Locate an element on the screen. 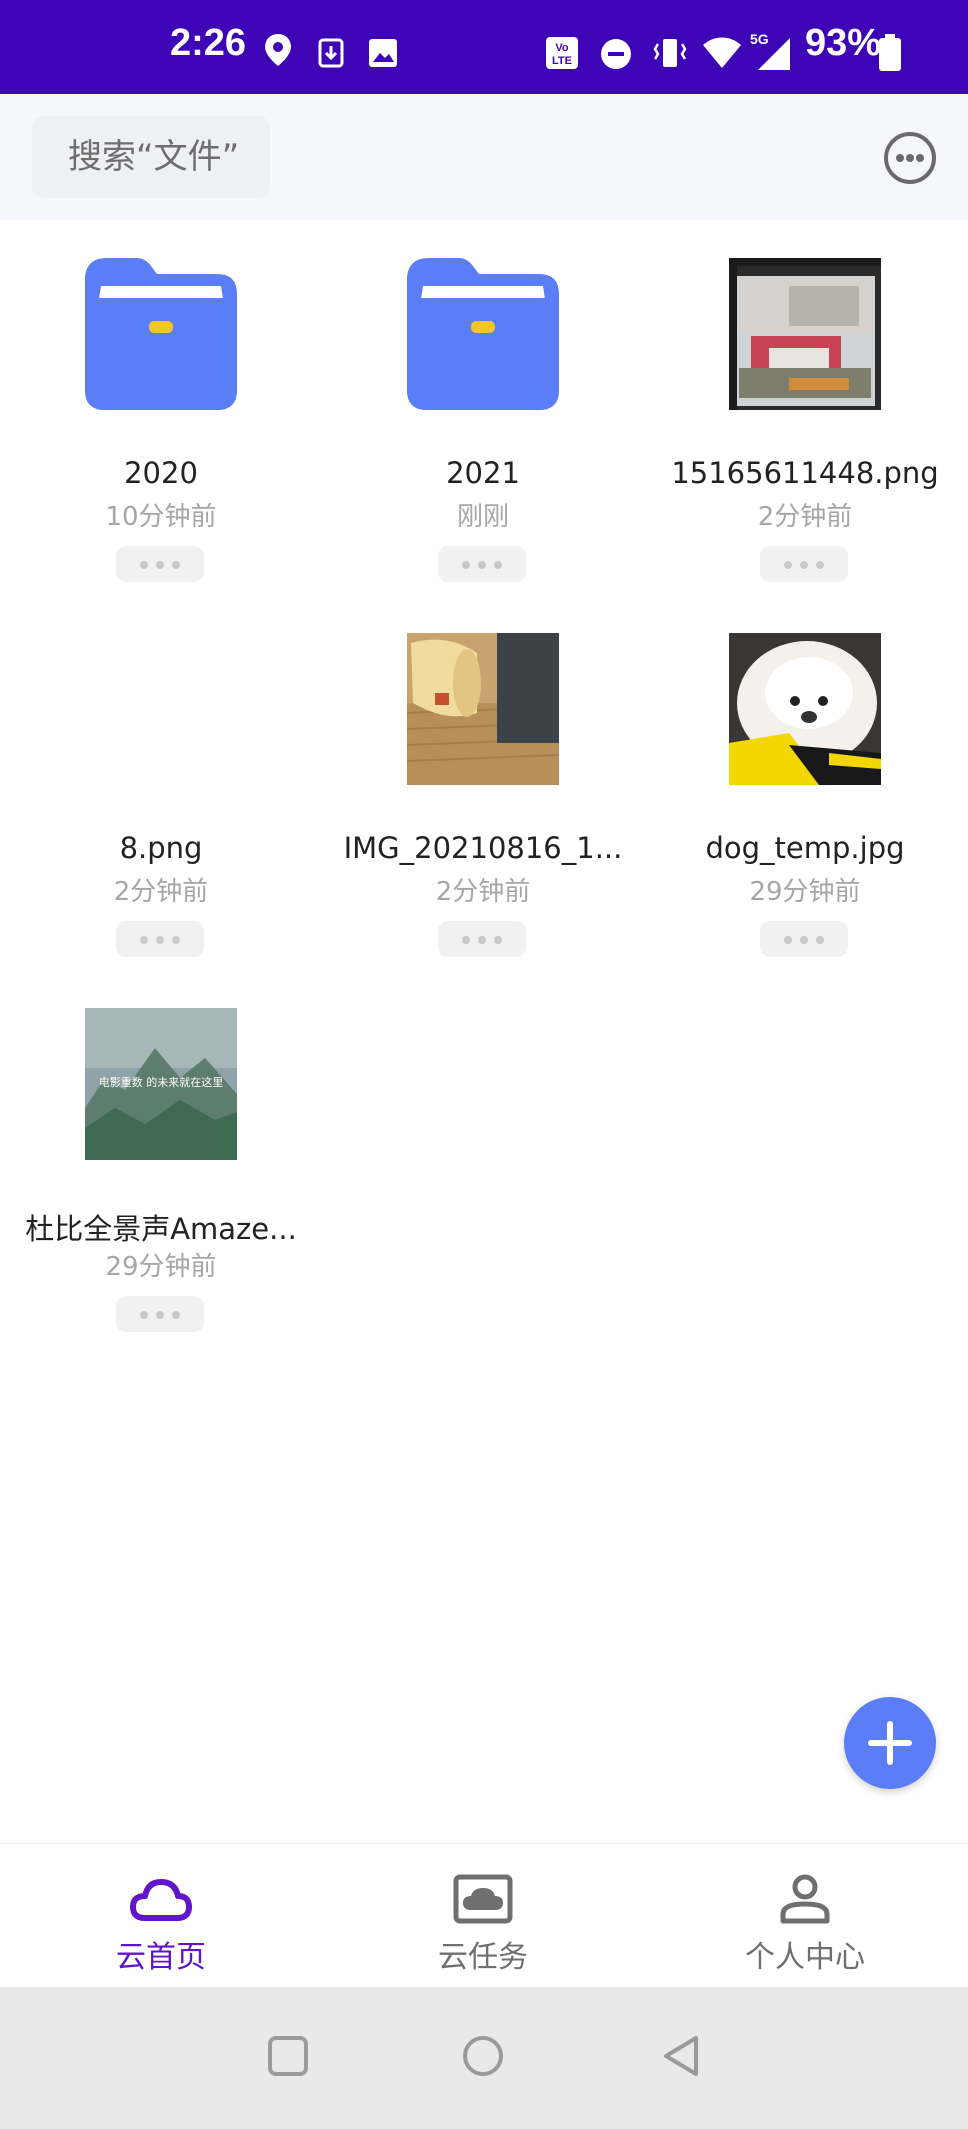  battery-icon is located at coordinates (890, 55).